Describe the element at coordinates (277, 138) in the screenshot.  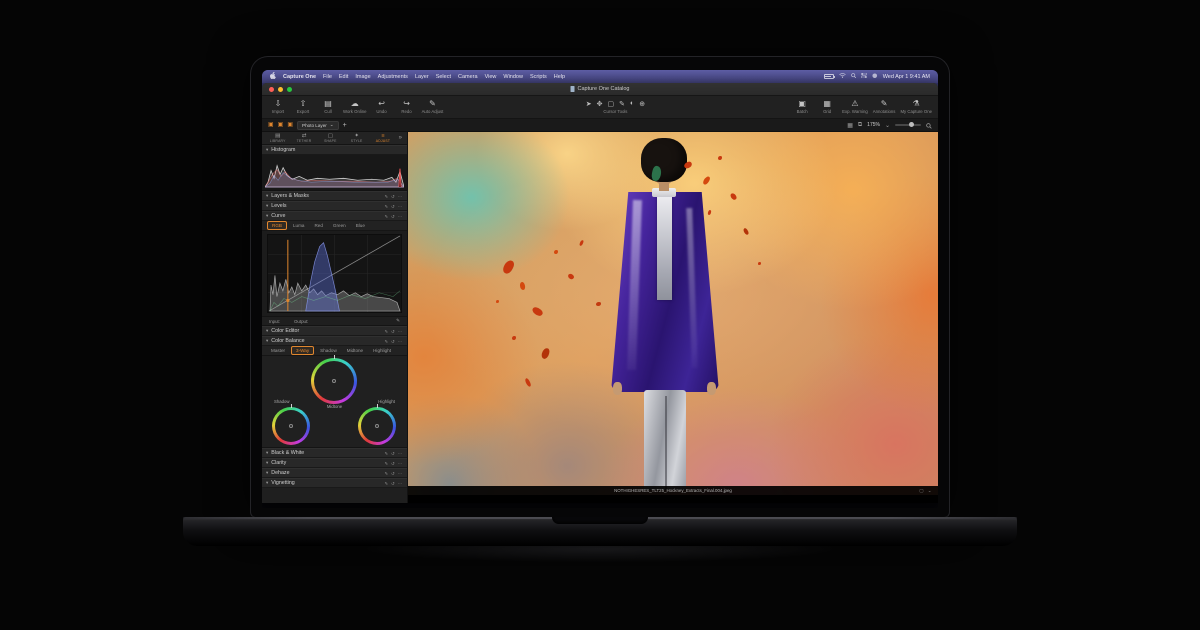
I see `tab-library: ▤ LIBRARY` at that location.